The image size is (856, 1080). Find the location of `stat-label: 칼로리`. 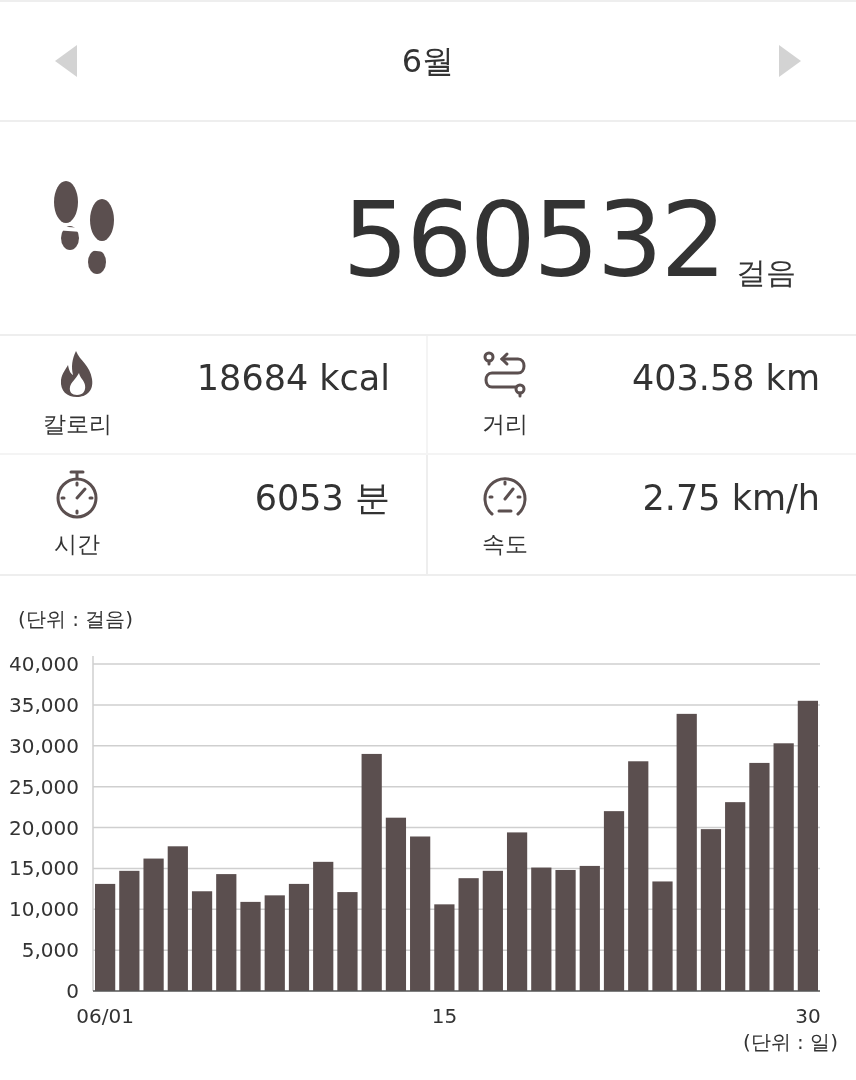

stat-label: 칼로리 is located at coordinates (77, 425).